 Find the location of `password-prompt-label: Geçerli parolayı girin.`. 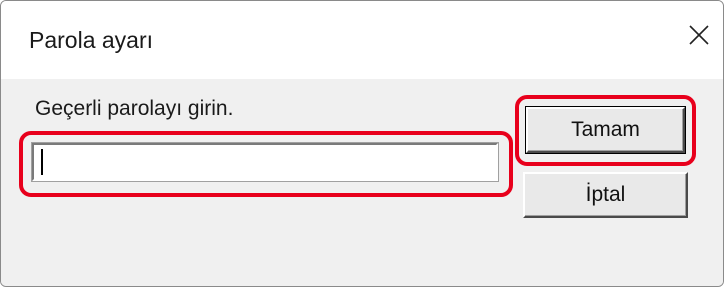

password-prompt-label: Geçerli parolayı girin. is located at coordinates (134, 108).